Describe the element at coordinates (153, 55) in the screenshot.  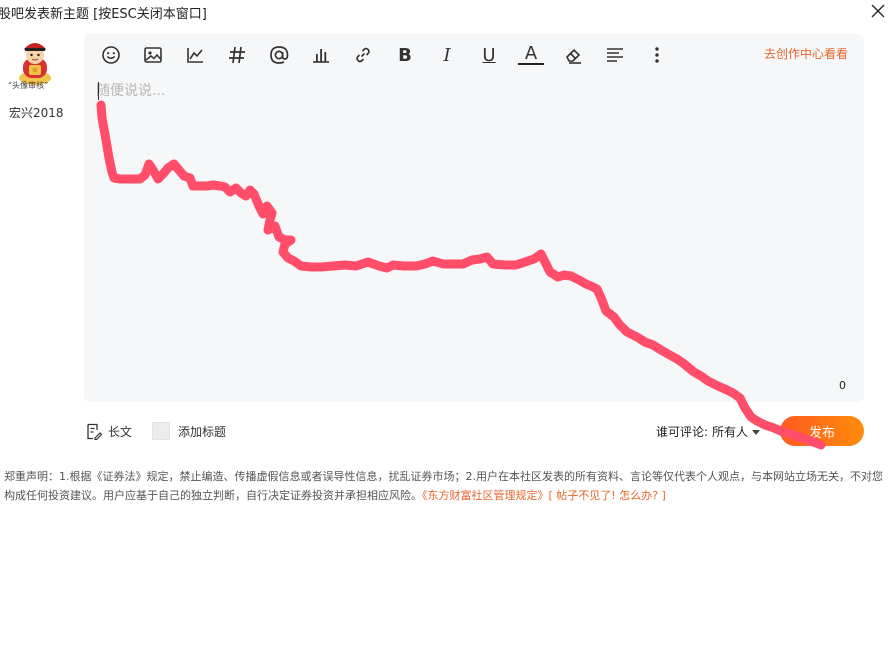
I see `image-icon` at that location.